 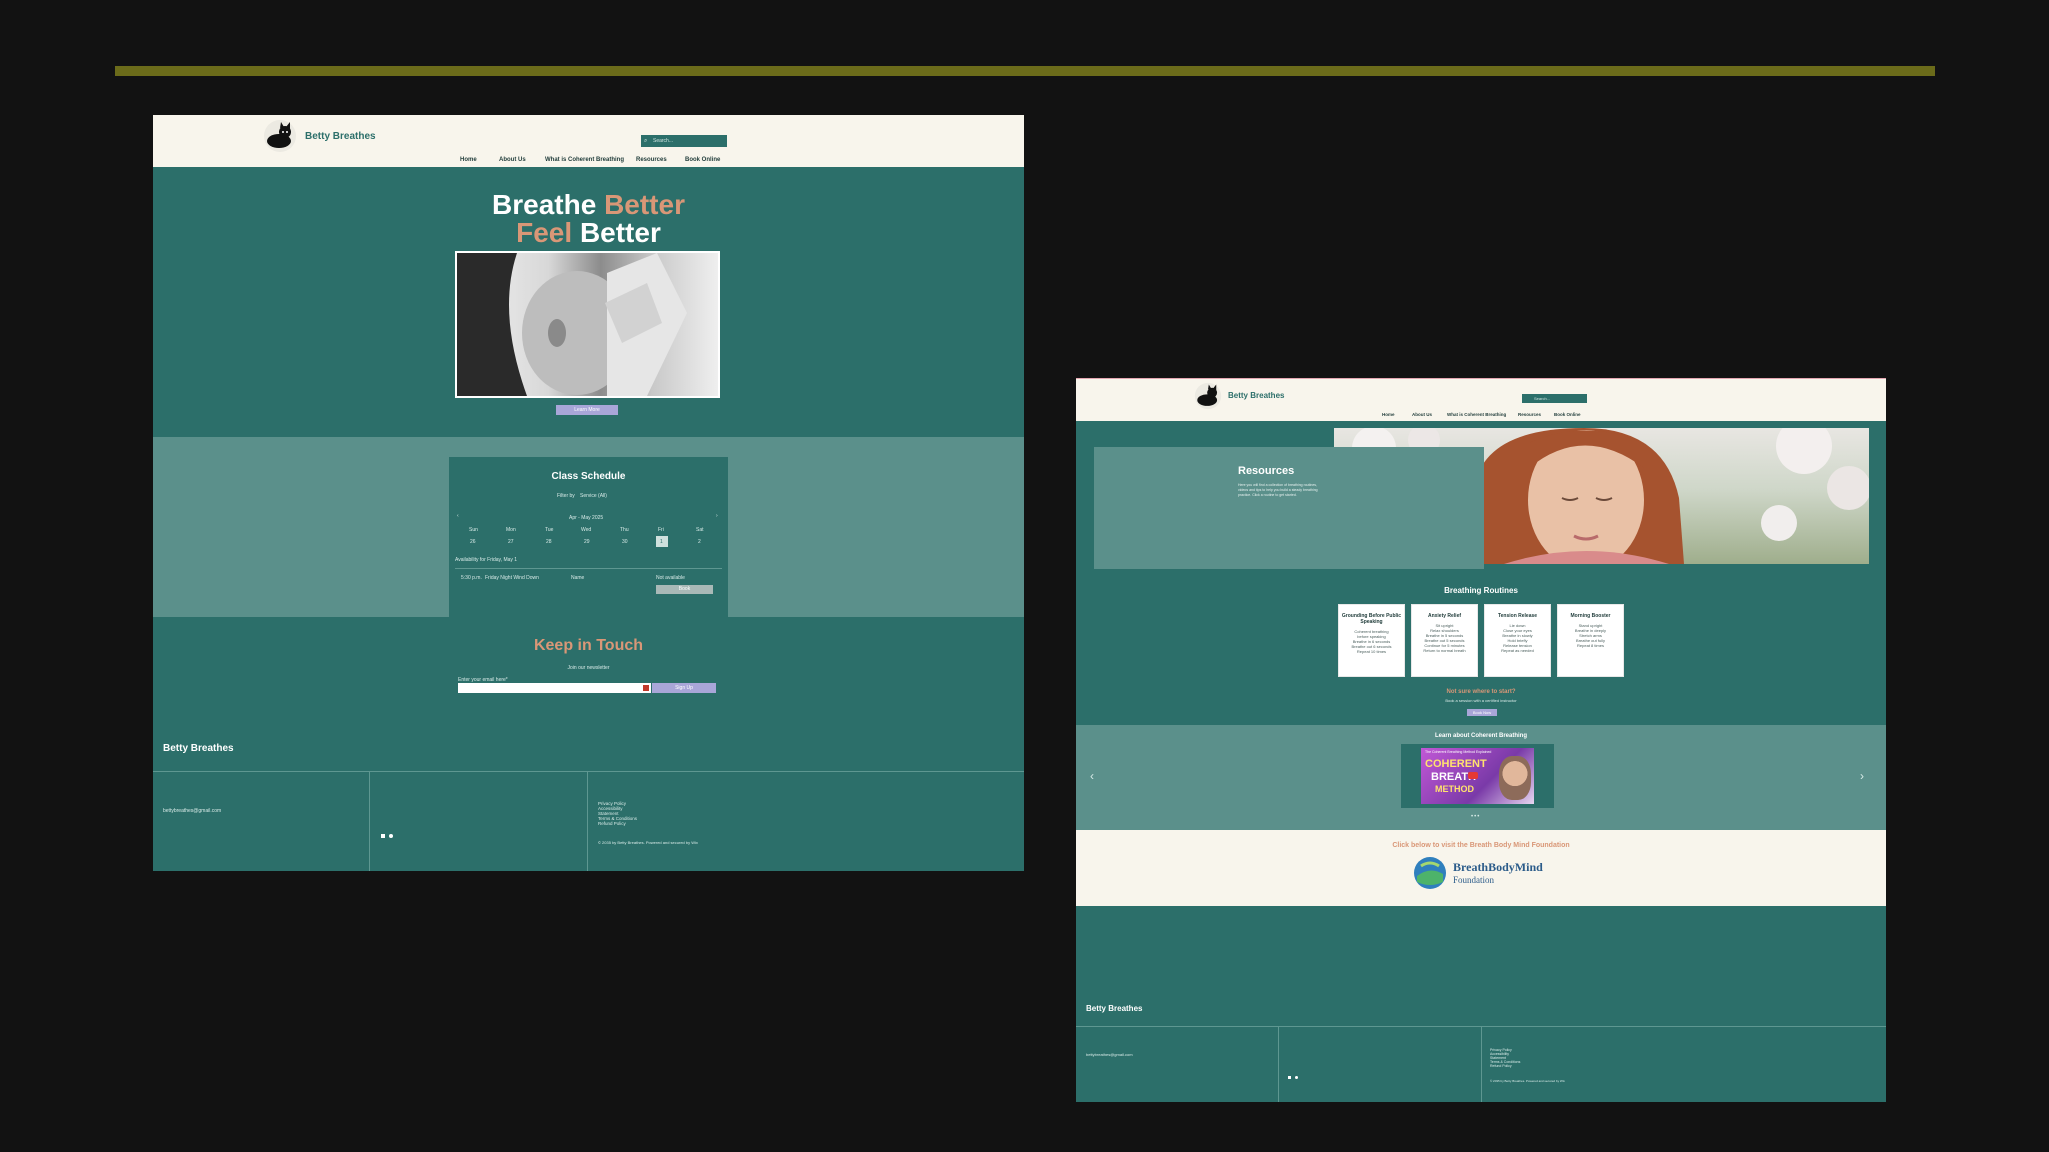 What do you see at coordinates (1458, 752) in the screenshot?
I see `video-caption: The Coherent Breathing Method Explained` at bounding box center [1458, 752].